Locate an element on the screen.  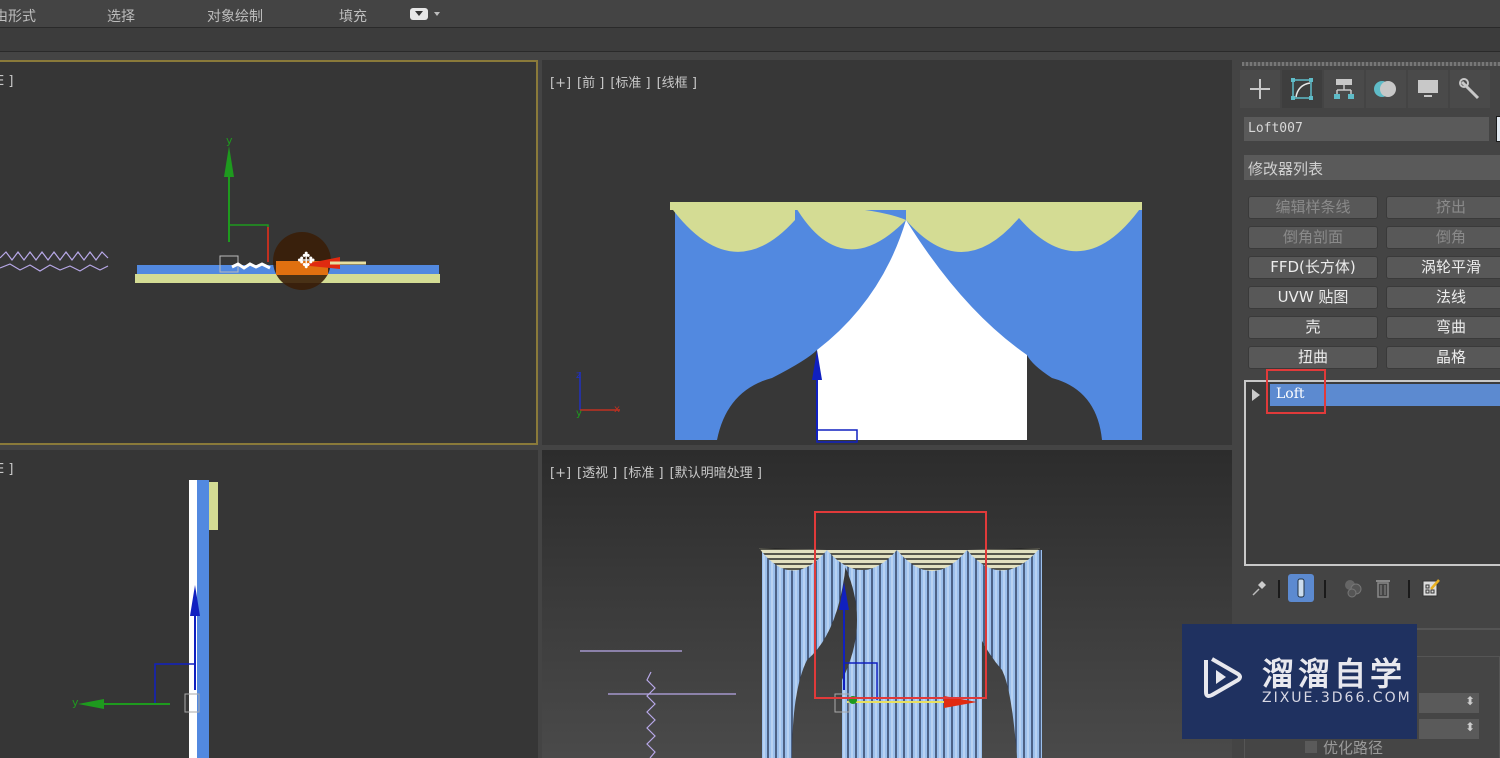
trash-icon is located at coordinates (1383, 589).